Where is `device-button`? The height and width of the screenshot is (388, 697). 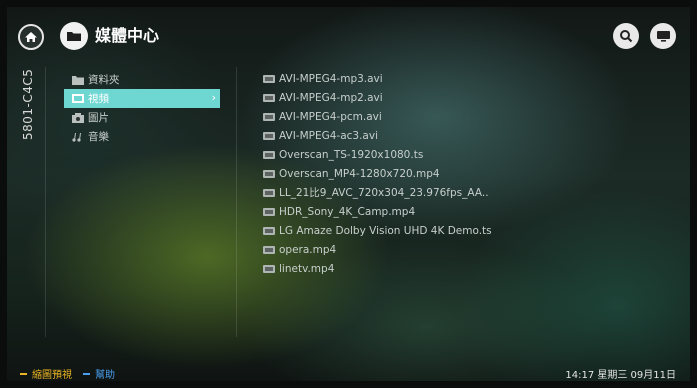
device-button is located at coordinates (663, 36).